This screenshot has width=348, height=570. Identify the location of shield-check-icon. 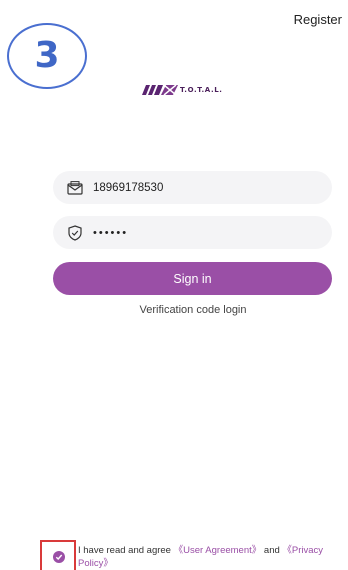
(75, 232).